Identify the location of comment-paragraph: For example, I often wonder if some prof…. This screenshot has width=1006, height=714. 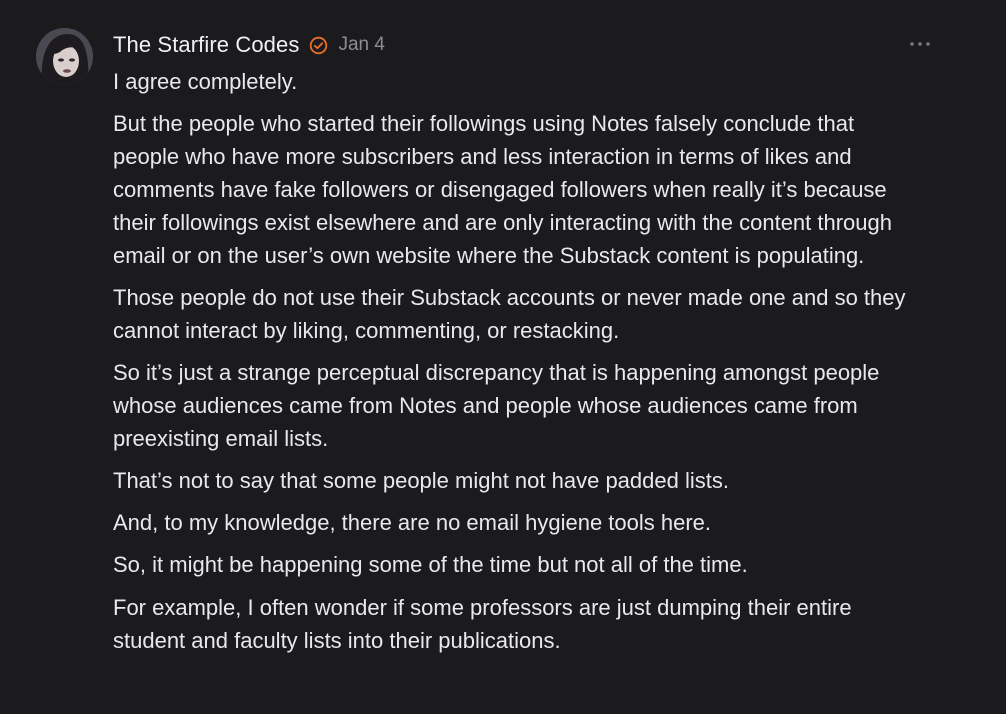
(482, 624).